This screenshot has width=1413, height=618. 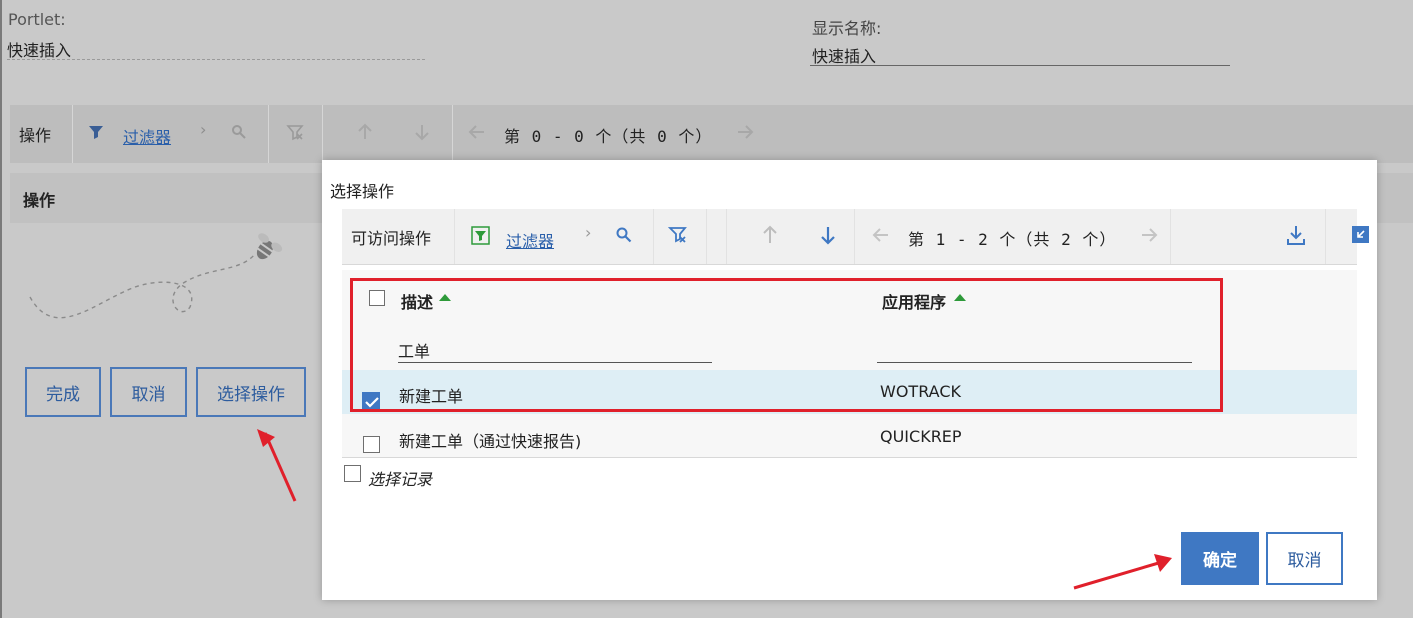 What do you see at coordinates (847, 28) in the screenshot?
I see `display-name-label: 显示名称:` at bounding box center [847, 28].